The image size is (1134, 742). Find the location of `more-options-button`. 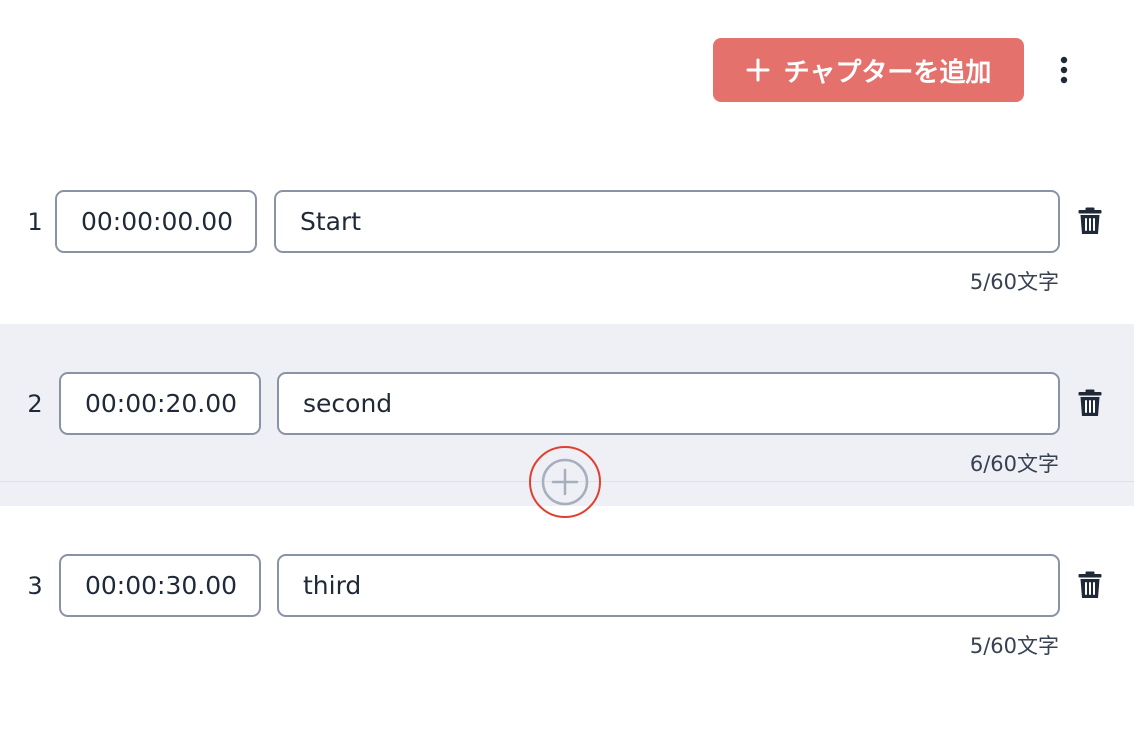

more-options-button is located at coordinates (1064, 70).